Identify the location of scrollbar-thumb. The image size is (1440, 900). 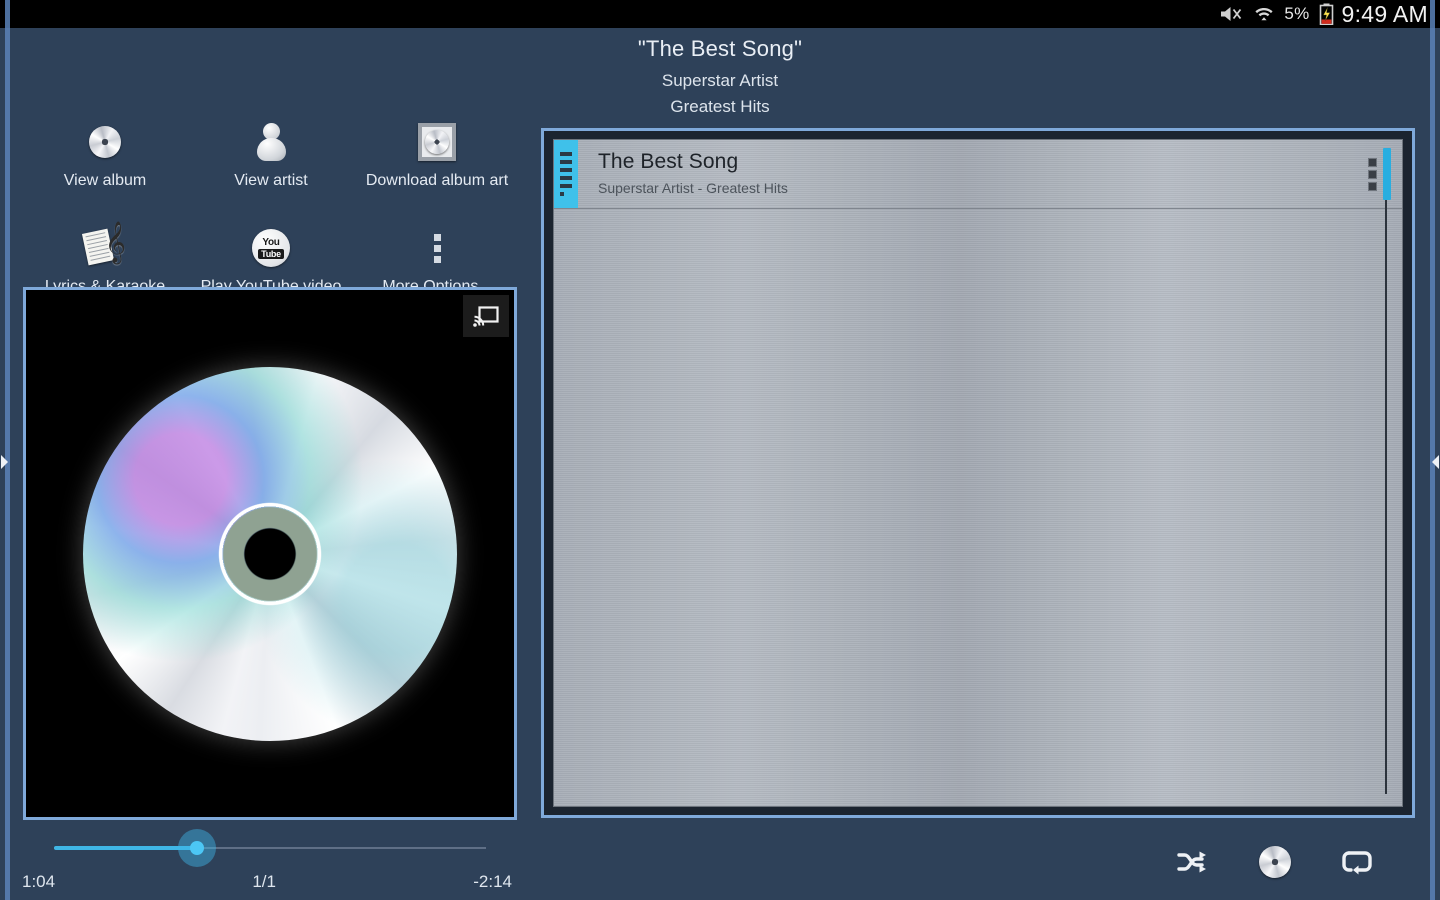
(1387, 174).